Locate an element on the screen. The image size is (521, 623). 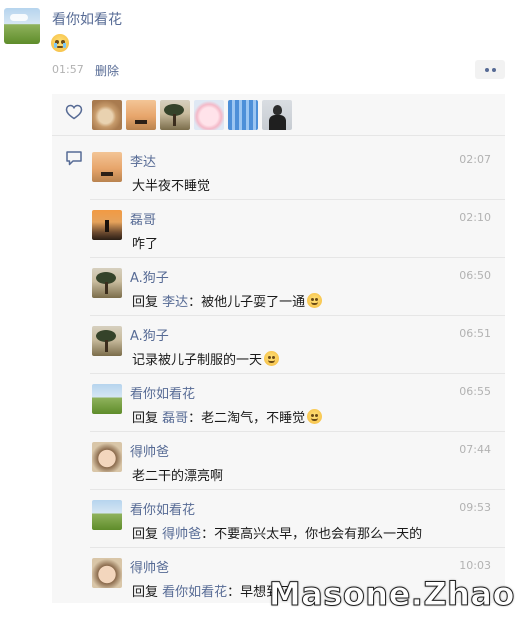
comment-text: 大半夜不睡觉 is located at coordinates (171, 186).